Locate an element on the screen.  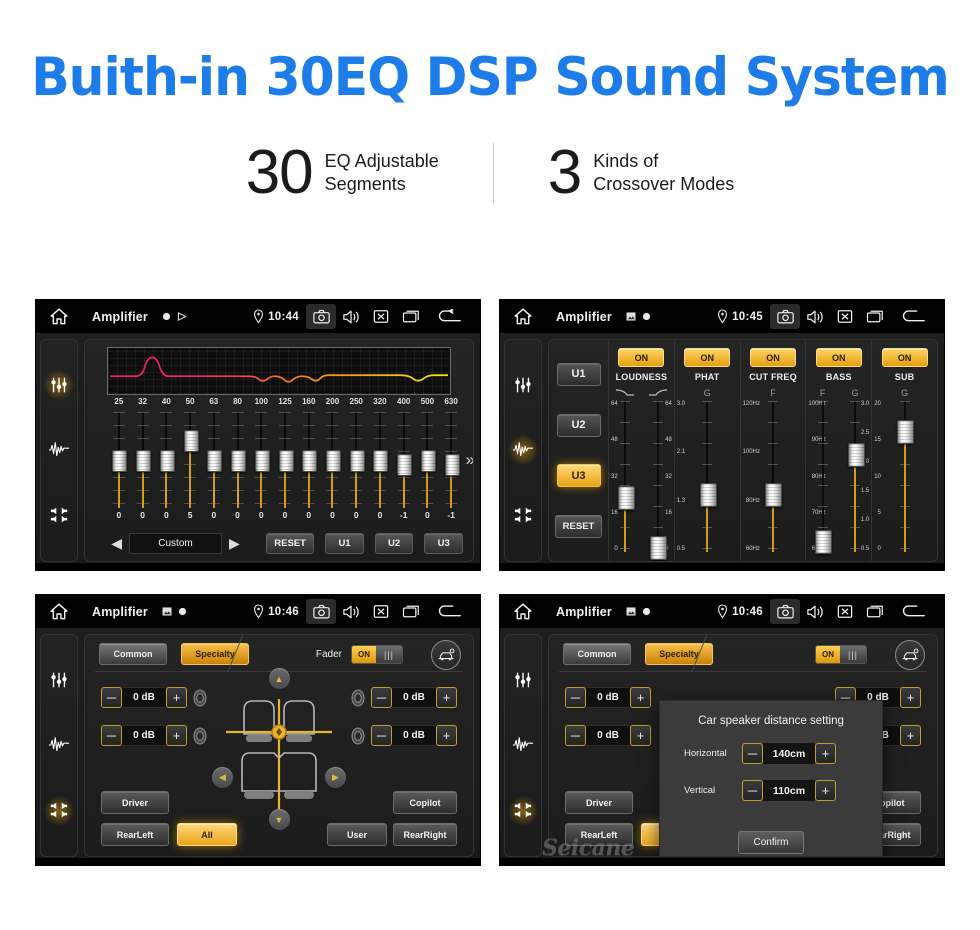
crossover-slider-phat-0: 3.0 2.1 1.3 0.5 is located at coordinates (707, 476).